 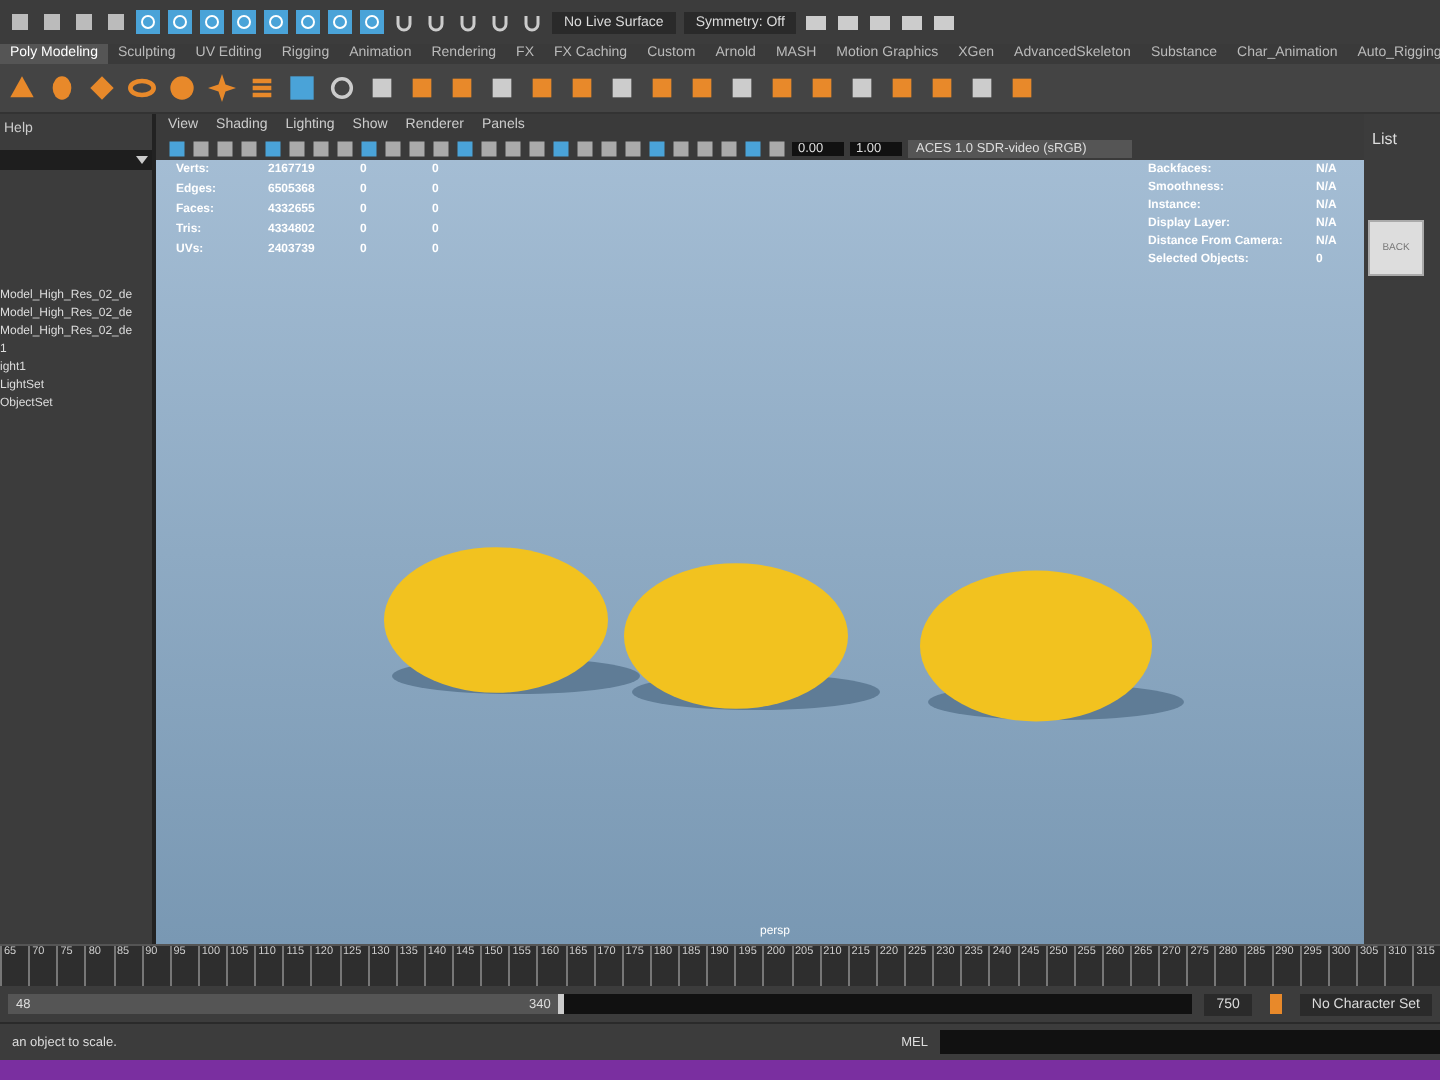 I want to click on caret-icon, so click(x=142, y=160).